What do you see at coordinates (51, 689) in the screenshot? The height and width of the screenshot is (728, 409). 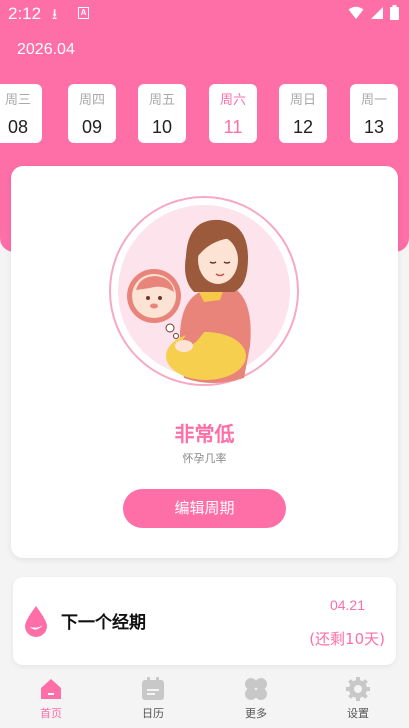 I see `home-icon` at bounding box center [51, 689].